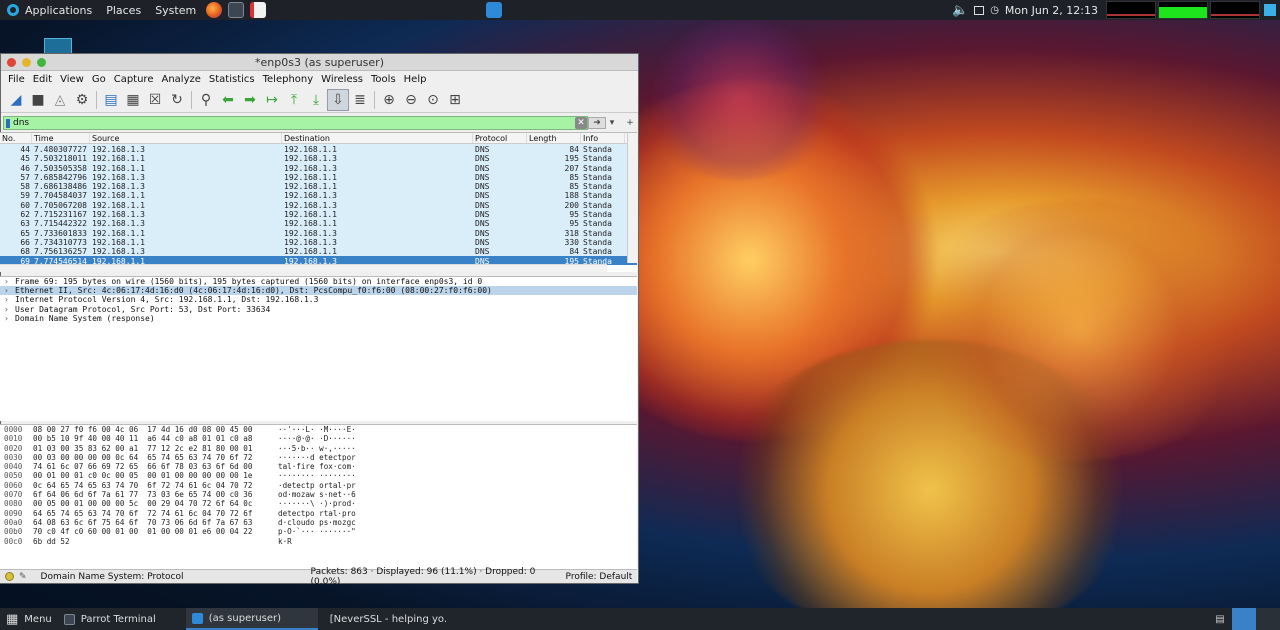 The width and height of the screenshot is (1280, 630). I want to click on detail-row-dns: › Domain Name System (response), so click(318, 318).